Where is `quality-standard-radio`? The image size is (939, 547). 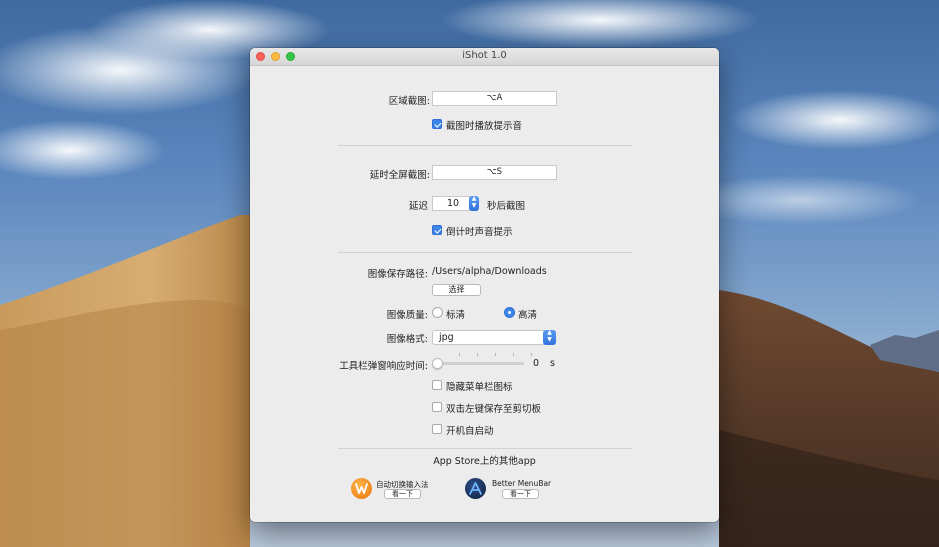 quality-standard-radio is located at coordinates (437, 312).